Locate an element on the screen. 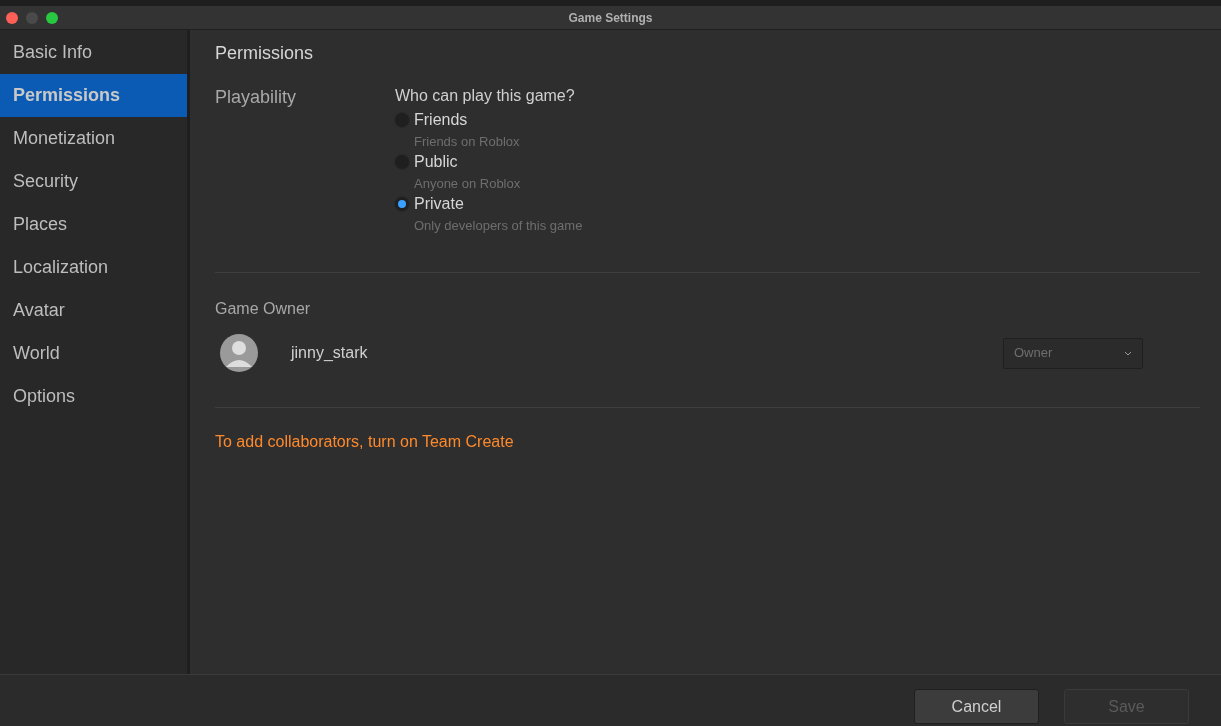 Image resolution: width=1221 pixels, height=726 pixels. owner-name: jinny_stark is located at coordinates (329, 353).